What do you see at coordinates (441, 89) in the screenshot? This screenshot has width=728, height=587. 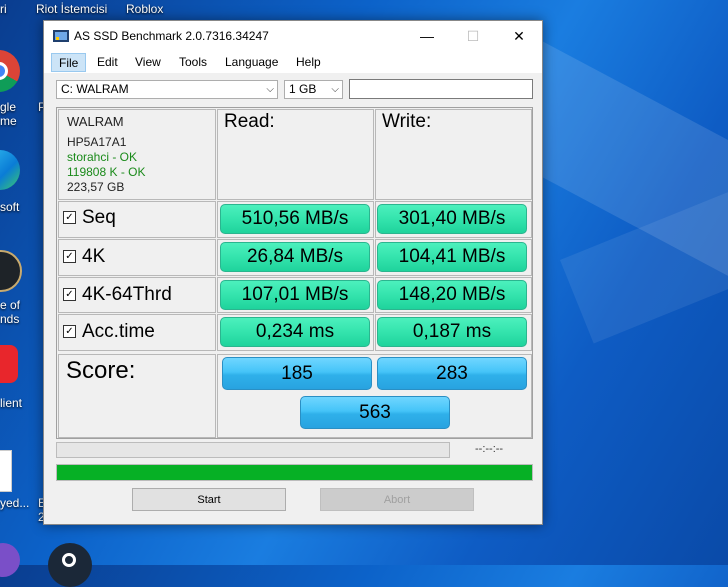 I see `text-input` at bounding box center [441, 89].